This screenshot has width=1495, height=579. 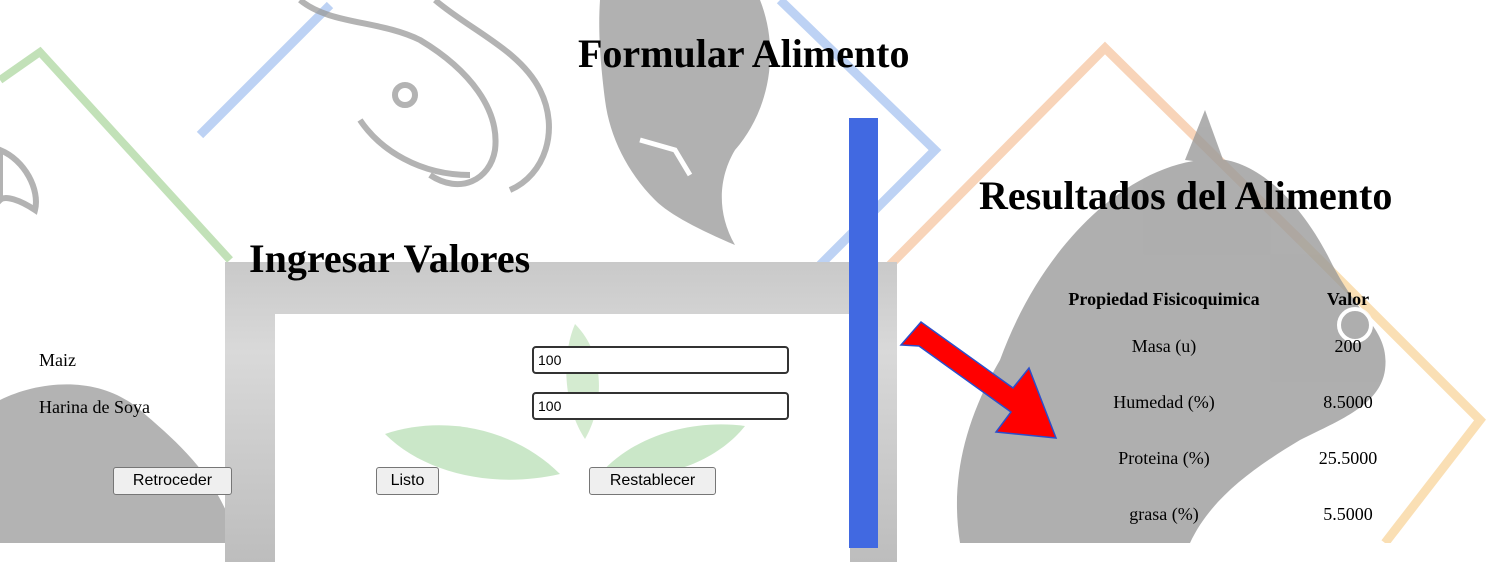 I want to click on shrimp-illustration, so click(x=425, y=96).